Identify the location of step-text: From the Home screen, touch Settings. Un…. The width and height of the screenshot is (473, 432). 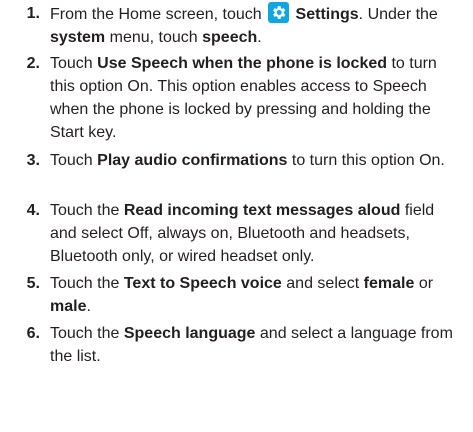
(257, 25).